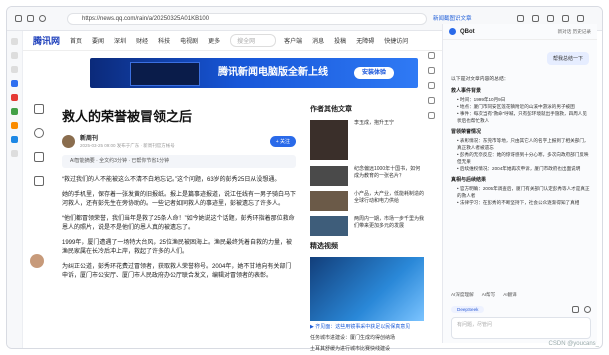 The height and width of the screenshot is (355, 609). What do you see at coordinates (165, 74) in the screenshot?
I see `banner-screenshot` at bounding box center [165, 74].